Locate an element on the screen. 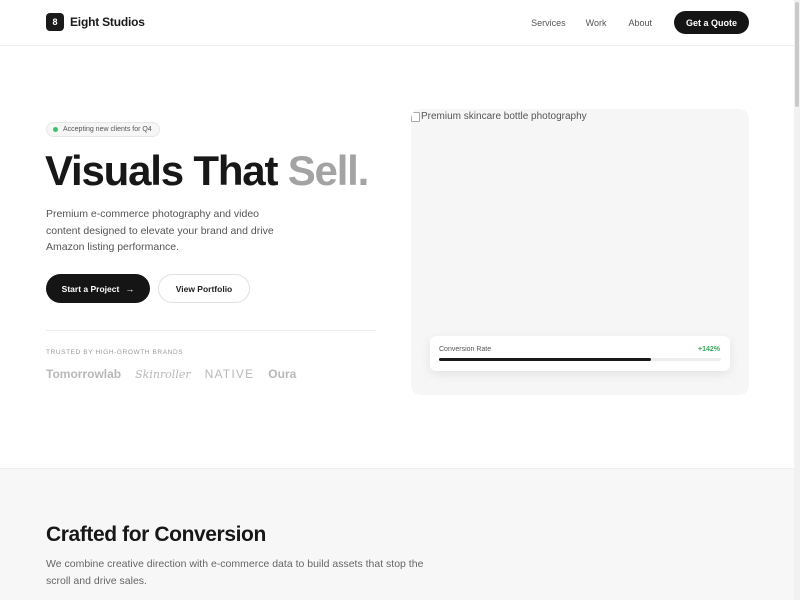 This screenshot has height=600, width=800. scrollbar-thumb is located at coordinates (797, 54).